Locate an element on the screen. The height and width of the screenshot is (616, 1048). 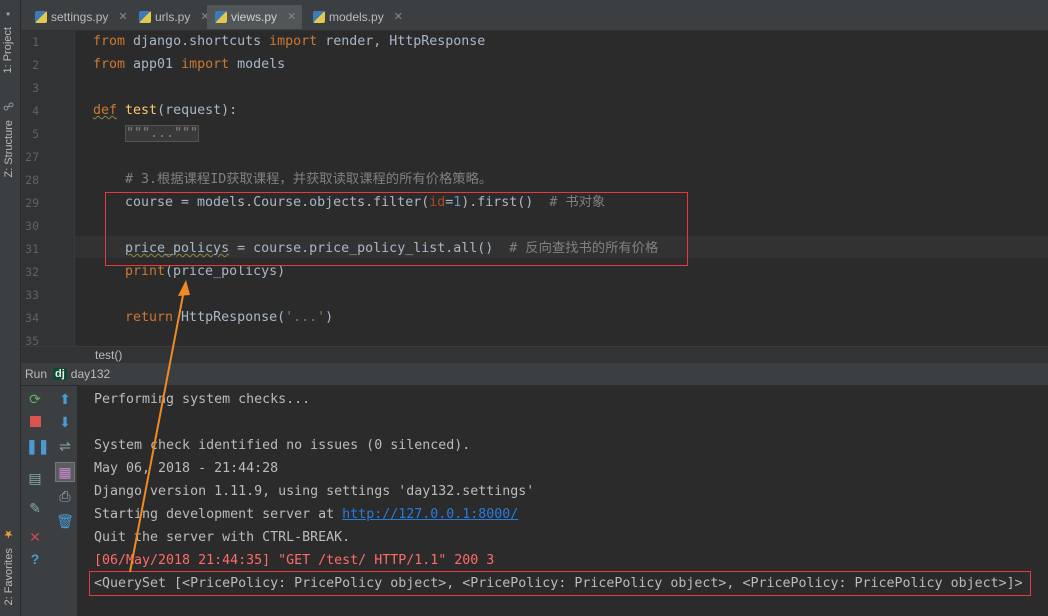
line-number: 27 is located at coordinates (32, 157).